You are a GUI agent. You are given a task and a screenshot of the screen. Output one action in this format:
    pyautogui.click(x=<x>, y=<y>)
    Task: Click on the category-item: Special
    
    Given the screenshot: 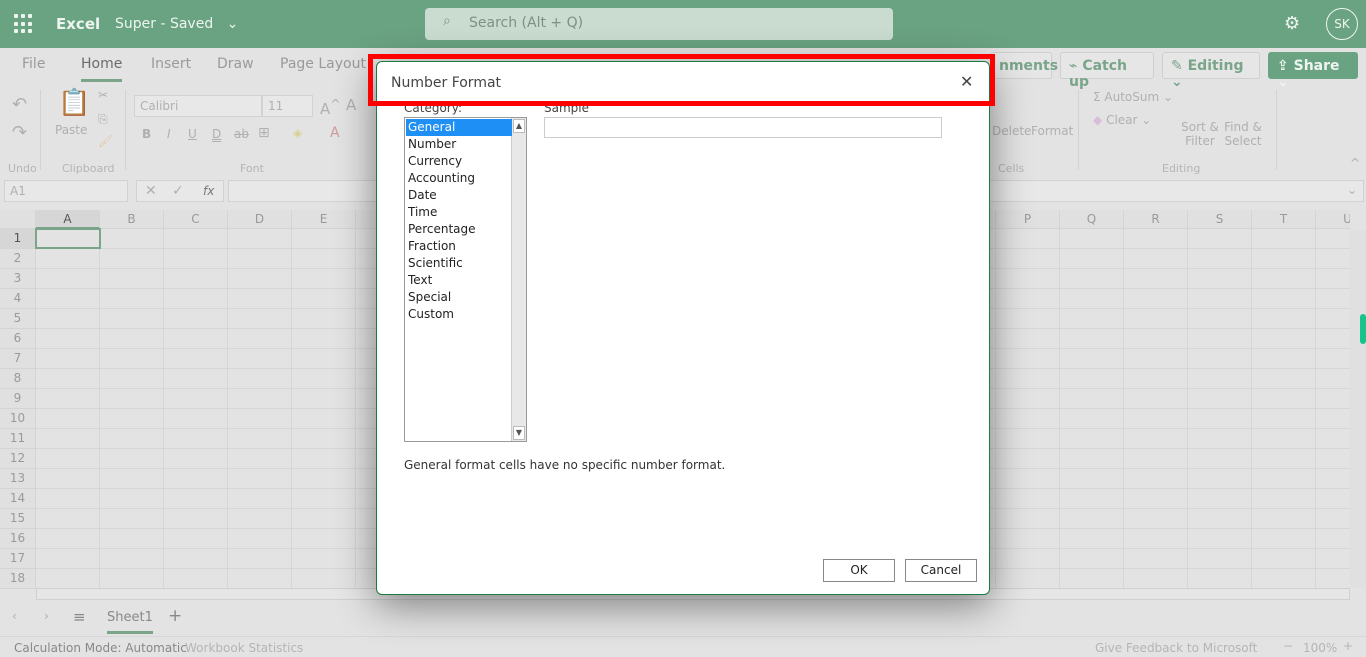 What is the action you would take?
    pyautogui.click(x=459, y=297)
    